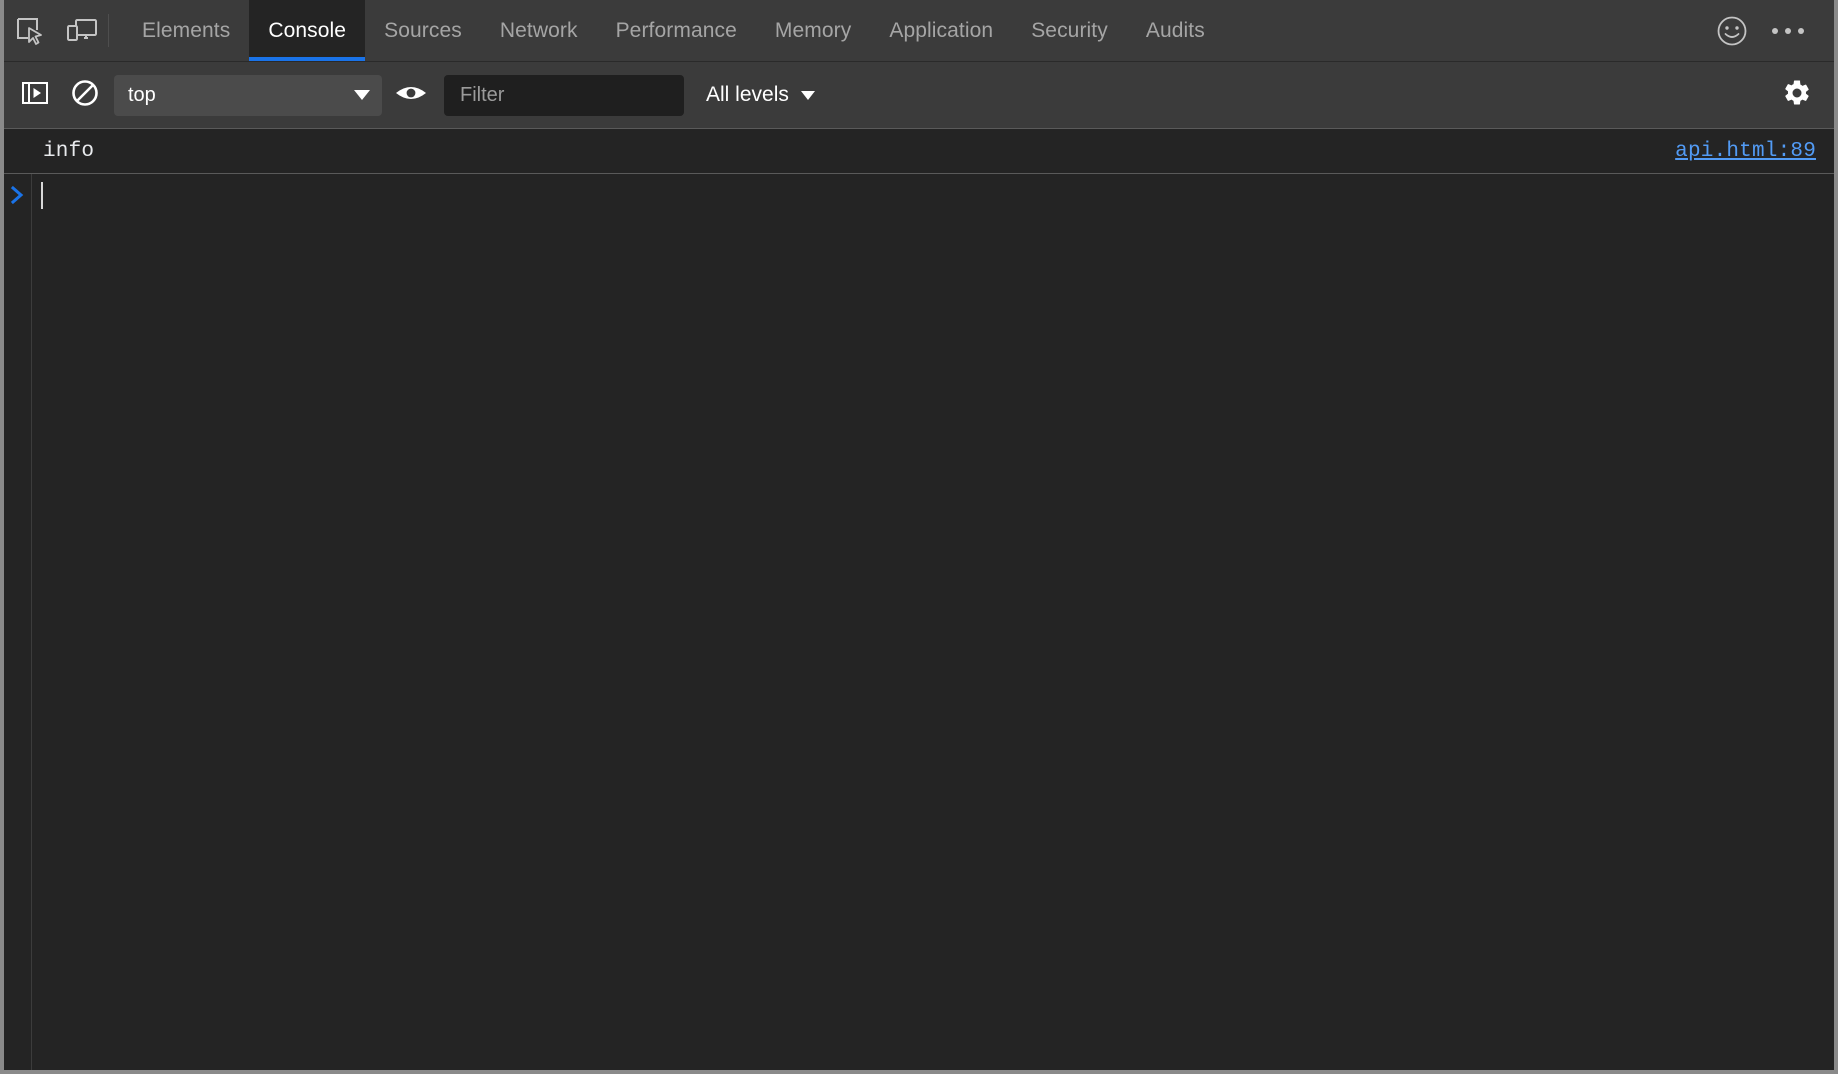 The image size is (1838, 1074). I want to click on filter-input, so click(564, 95).